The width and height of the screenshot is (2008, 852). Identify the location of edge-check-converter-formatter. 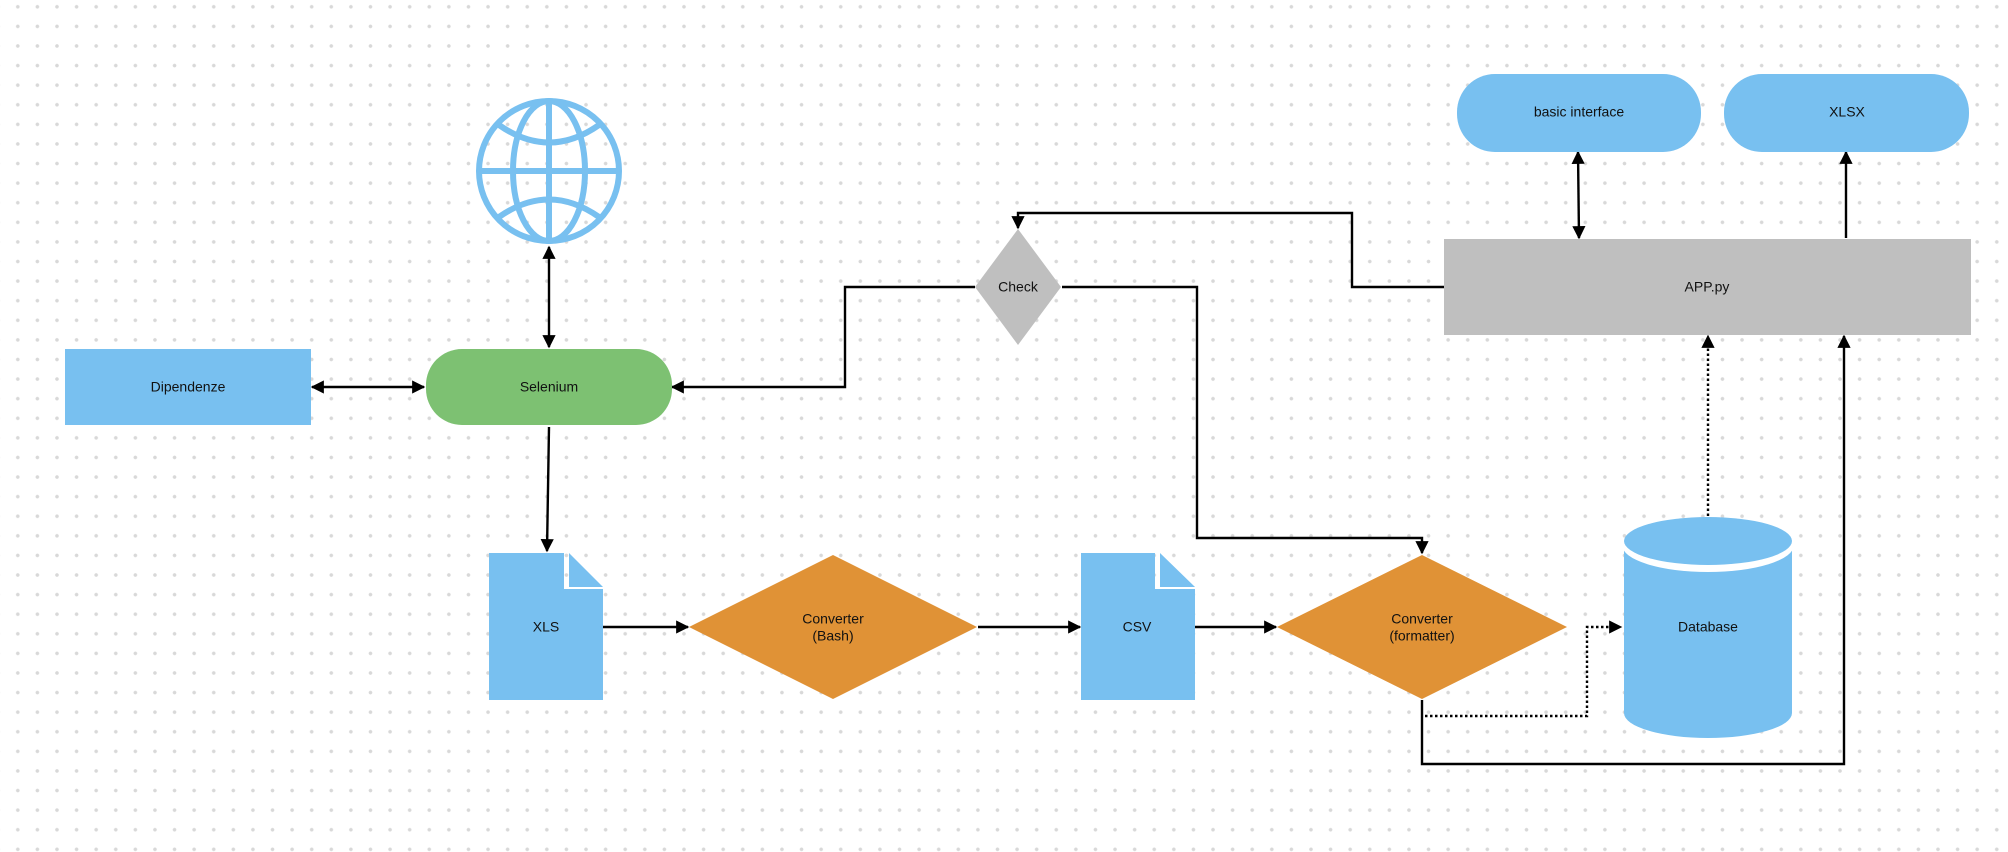
(1245, 420).